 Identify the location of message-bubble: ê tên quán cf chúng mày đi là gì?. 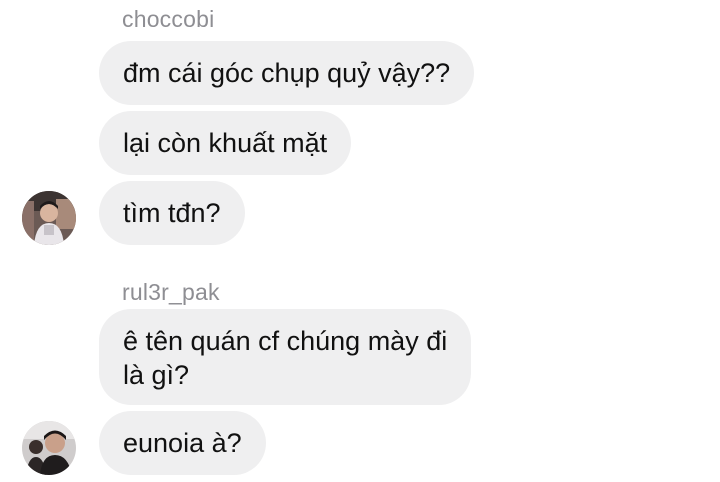
(285, 357).